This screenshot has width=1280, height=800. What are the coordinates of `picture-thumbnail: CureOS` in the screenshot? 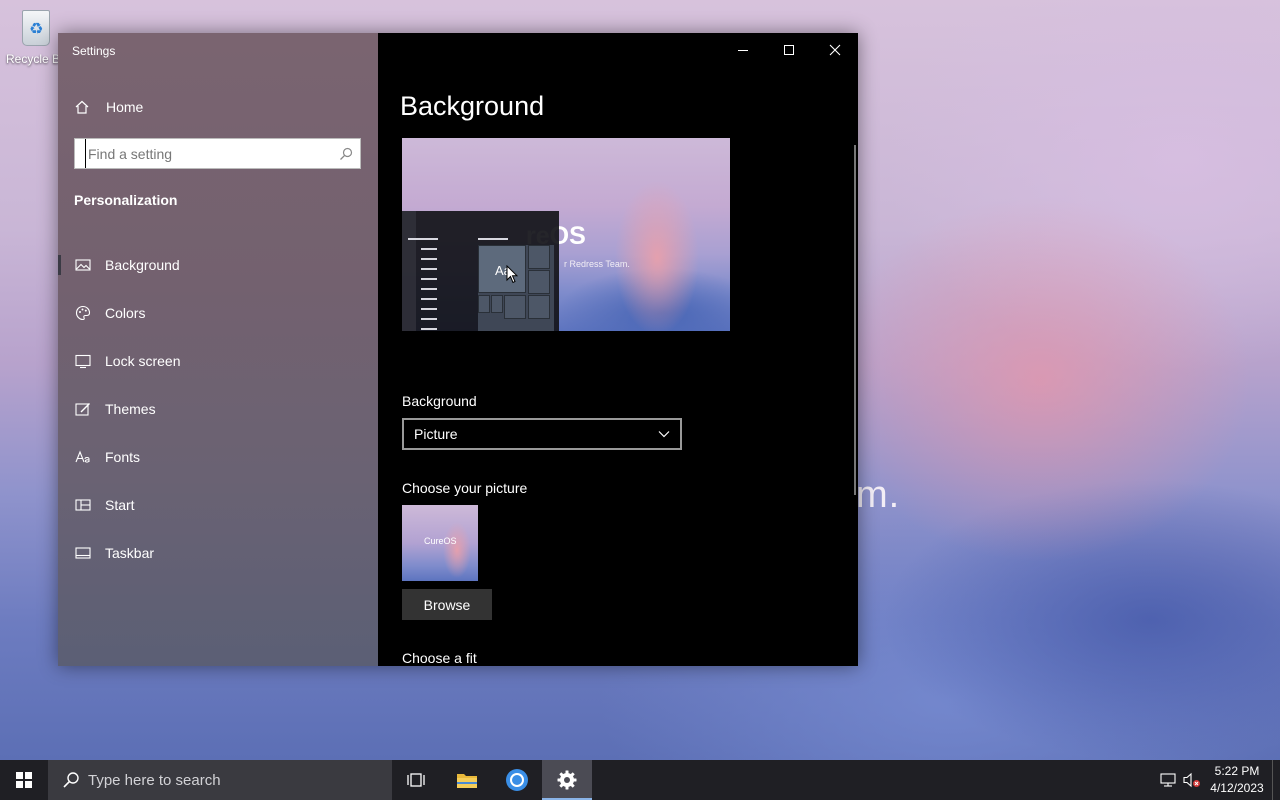 It's located at (440, 543).